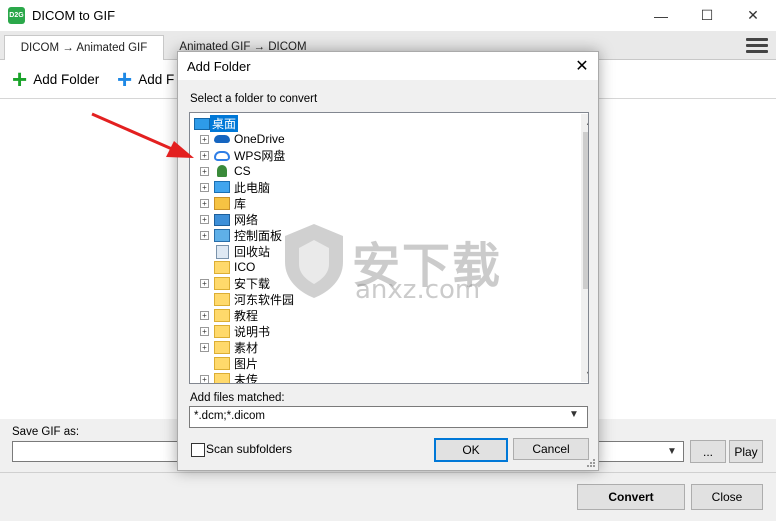 The image size is (776, 521). What do you see at coordinates (222, 252) in the screenshot?
I see `recycle-bin-icon` at bounding box center [222, 252].